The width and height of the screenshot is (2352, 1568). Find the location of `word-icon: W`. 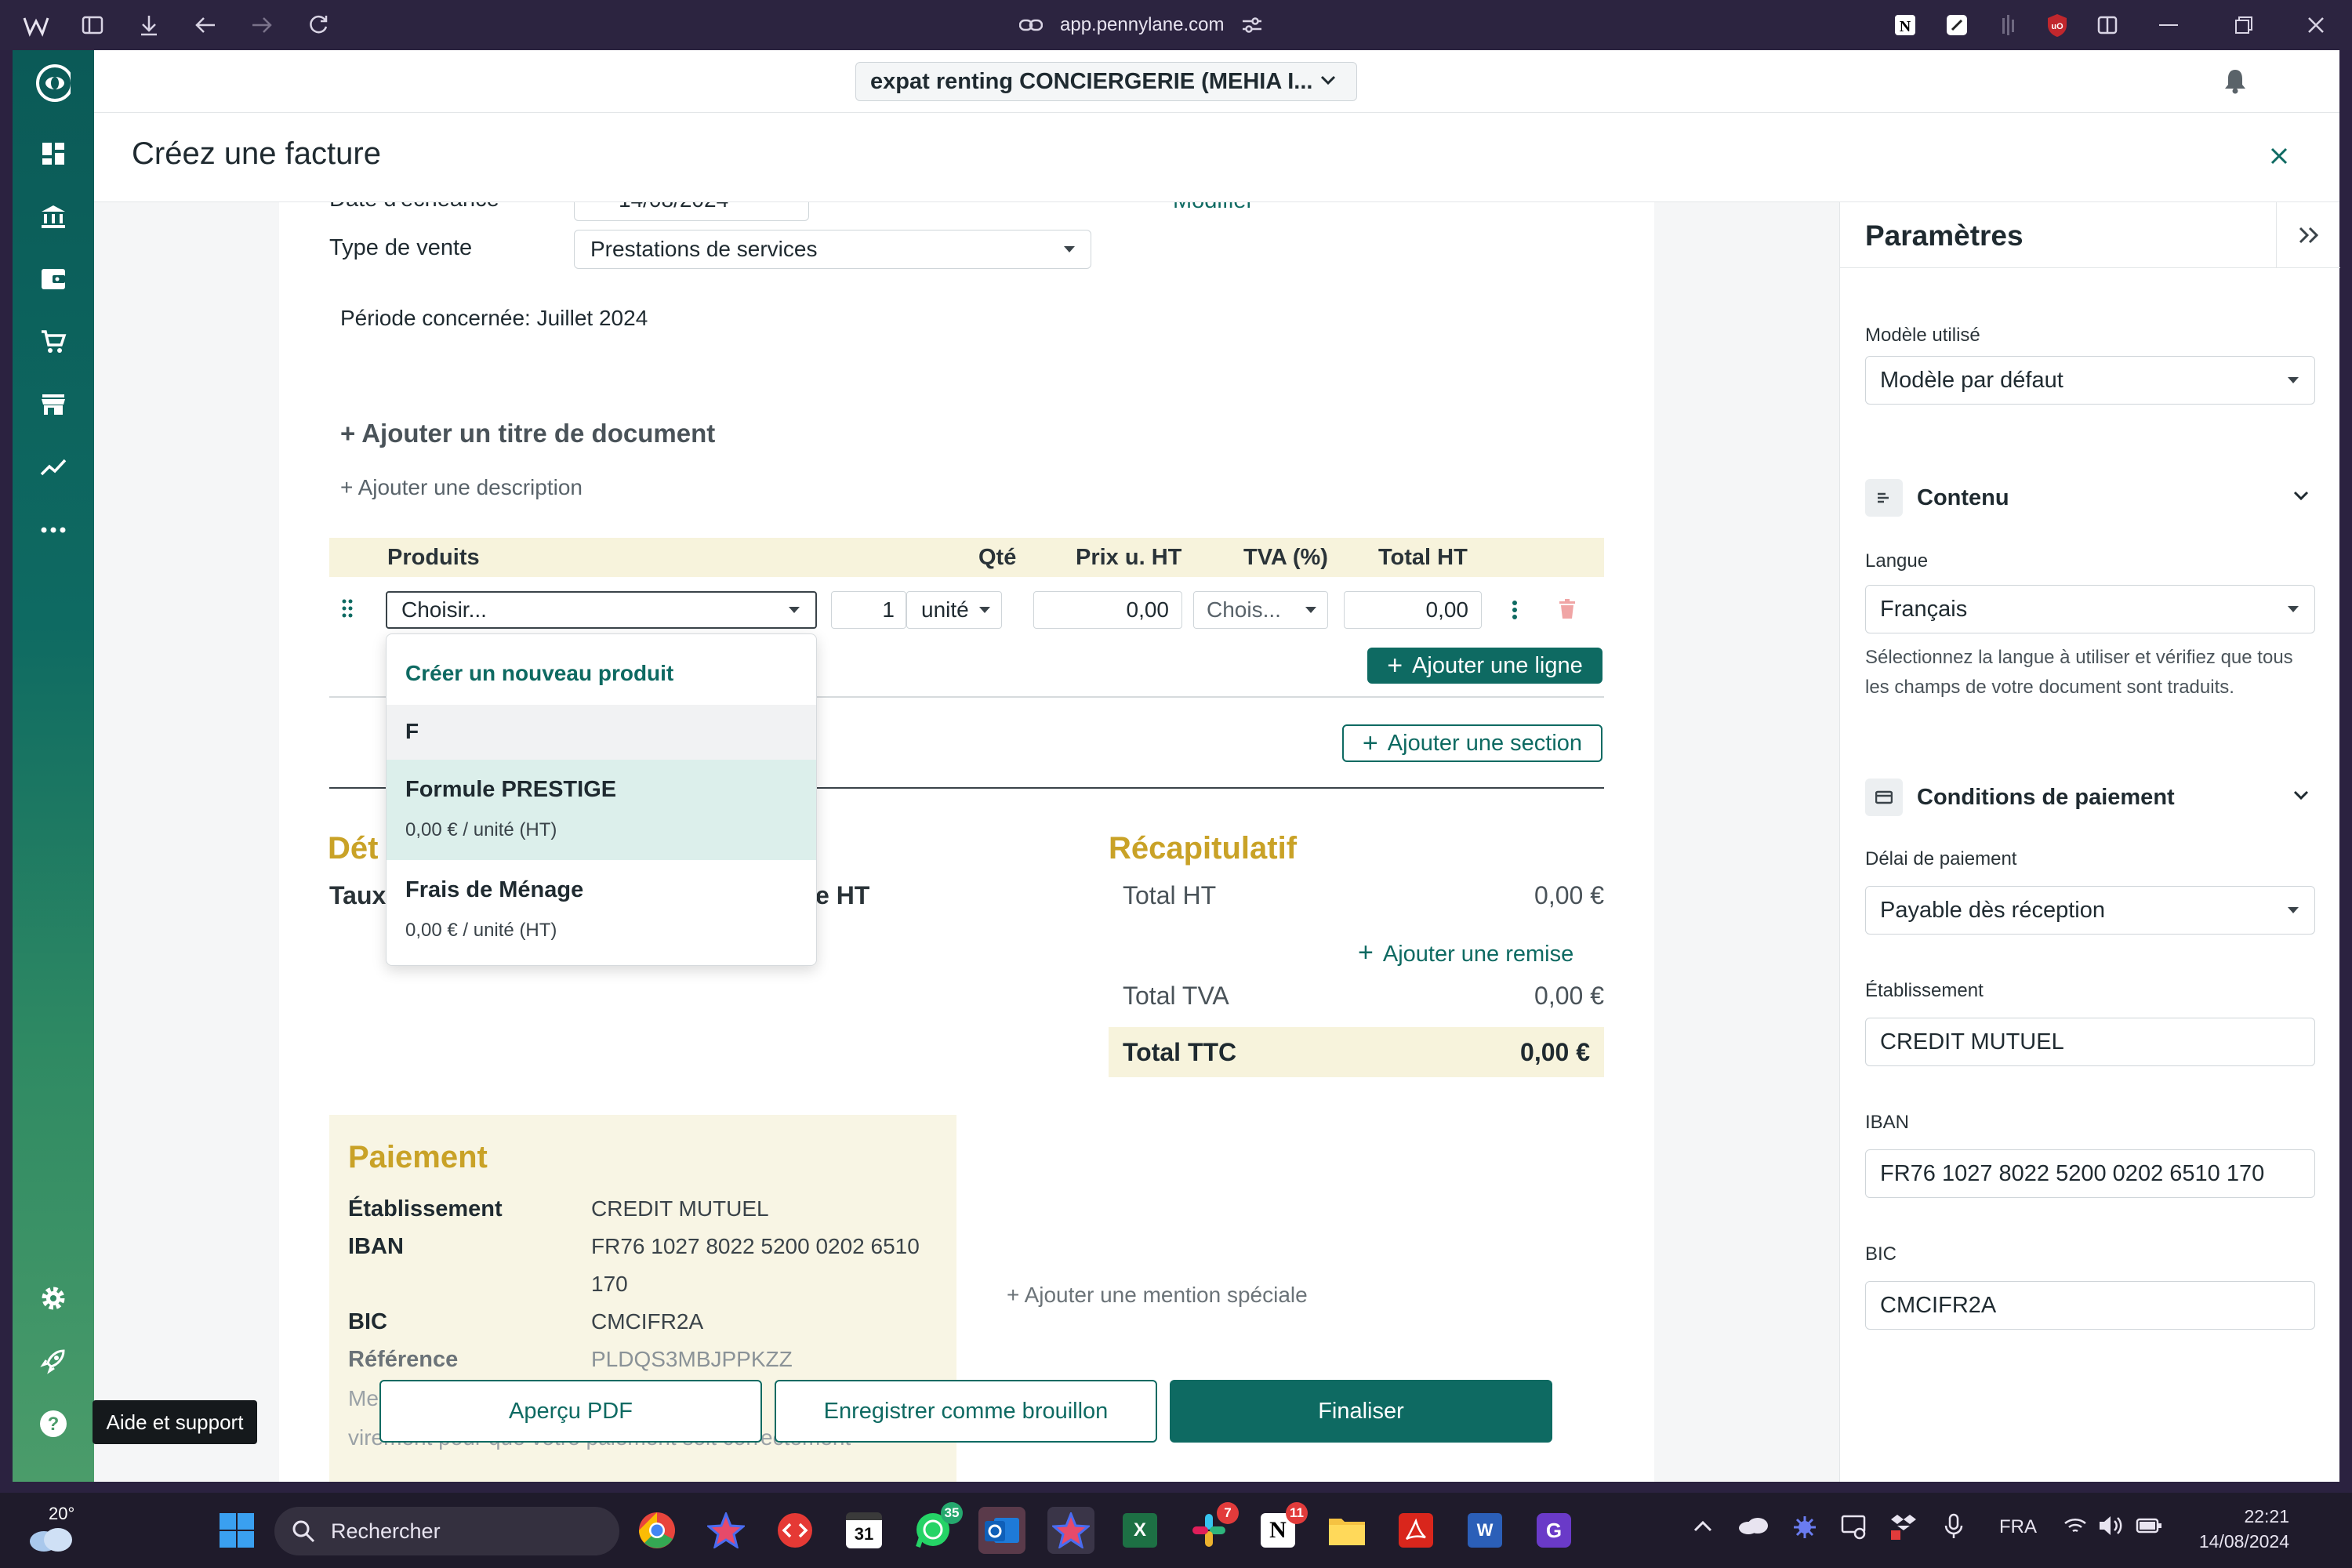

word-icon: W is located at coordinates (1484, 1530).